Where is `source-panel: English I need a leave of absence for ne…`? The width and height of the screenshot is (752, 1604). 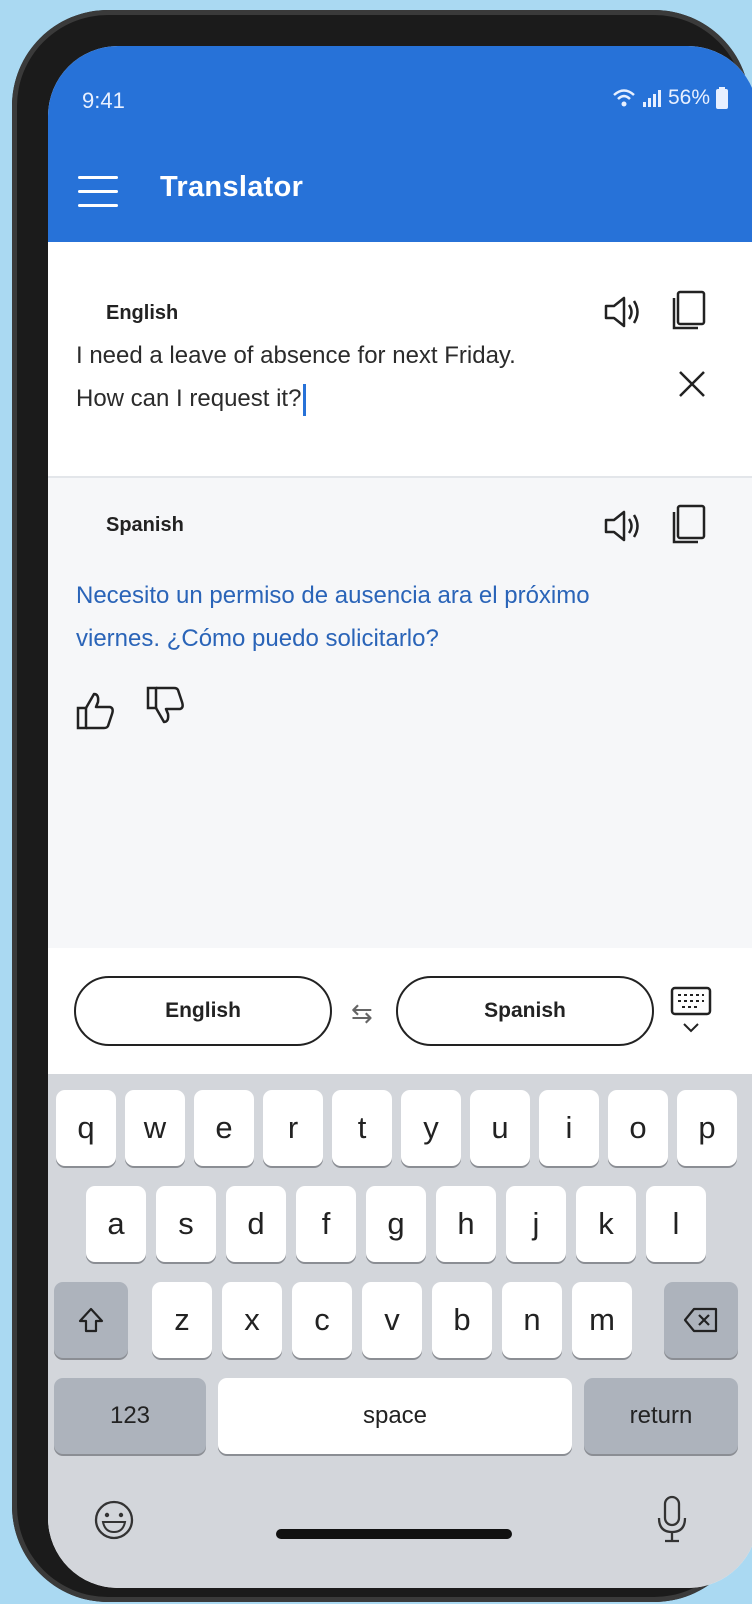
source-panel: English I need a leave of absence for ne… is located at coordinates (400, 359).